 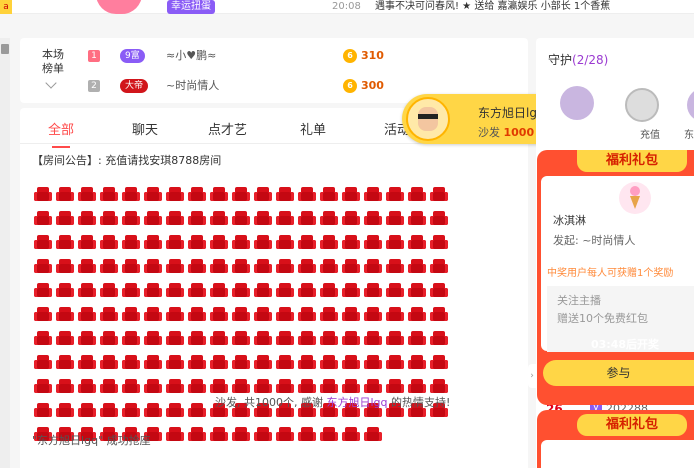 I want to click on rank-user-name: ~时尚情人, so click(x=192, y=86).